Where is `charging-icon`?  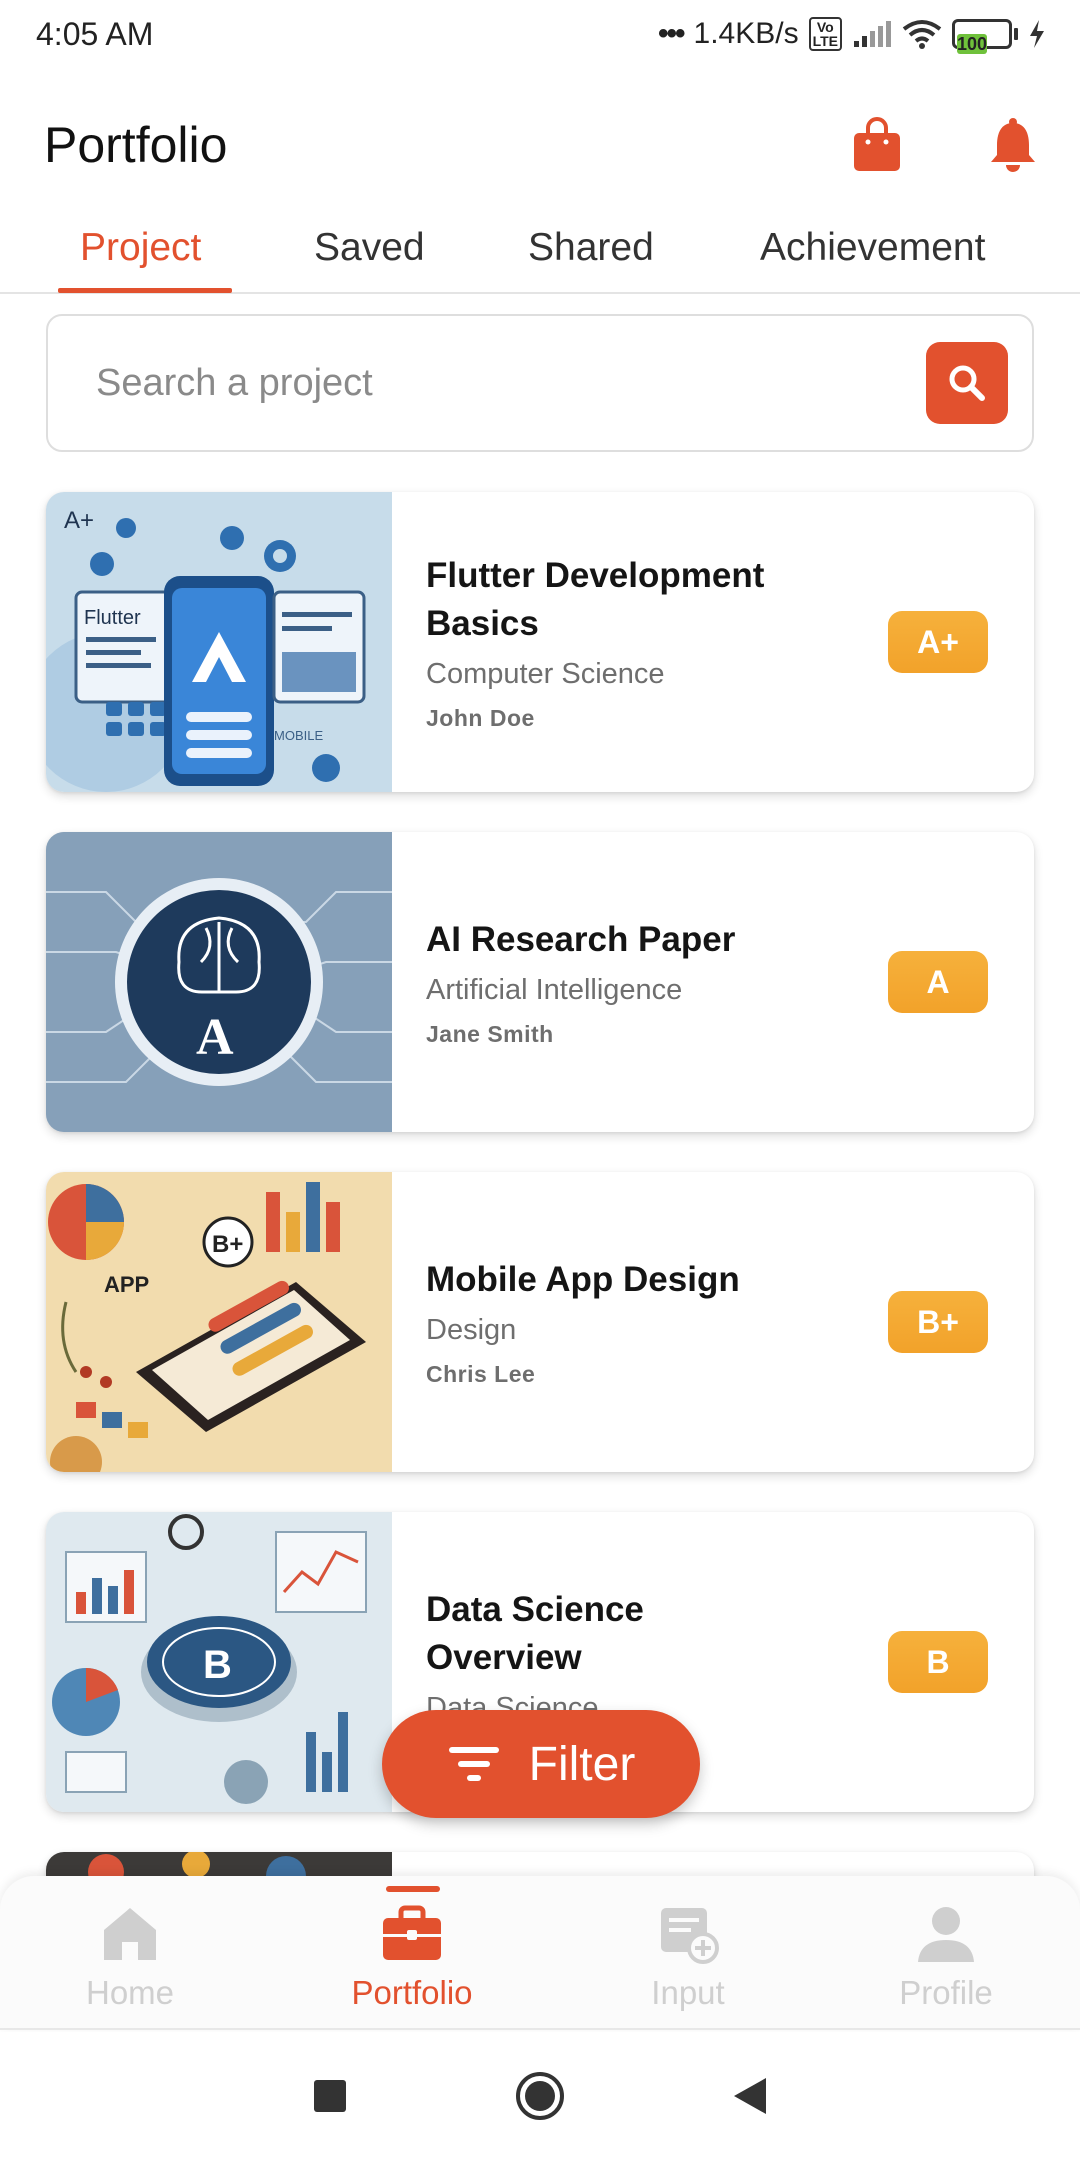
charging-icon is located at coordinates (1037, 34).